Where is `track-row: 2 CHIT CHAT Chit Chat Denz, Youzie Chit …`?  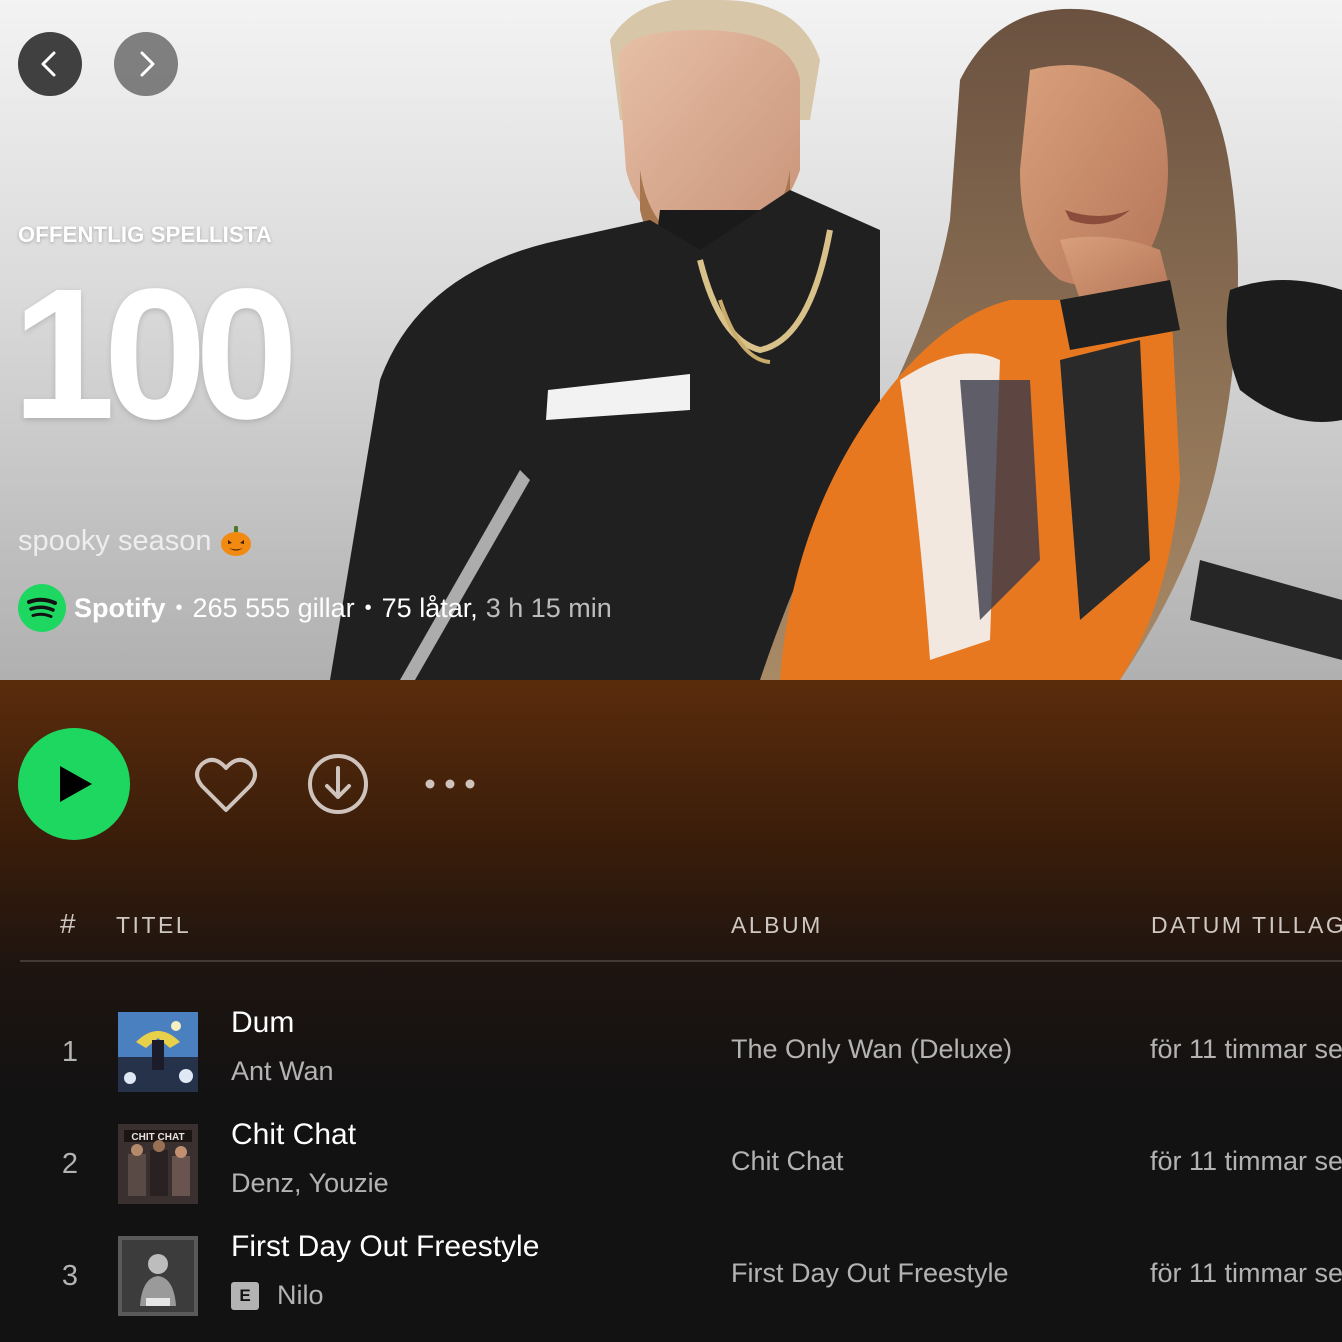 track-row: 2 CHIT CHAT Chit Chat Denz, Youzie Chit … is located at coordinates (671, 1164).